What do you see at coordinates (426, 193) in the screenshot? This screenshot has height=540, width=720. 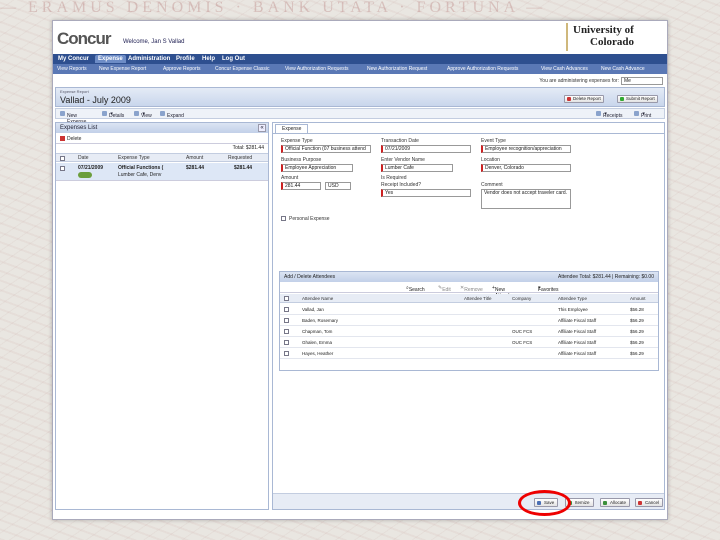 I see `receipt-included-select: Yes` at bounding box center [426, 193].